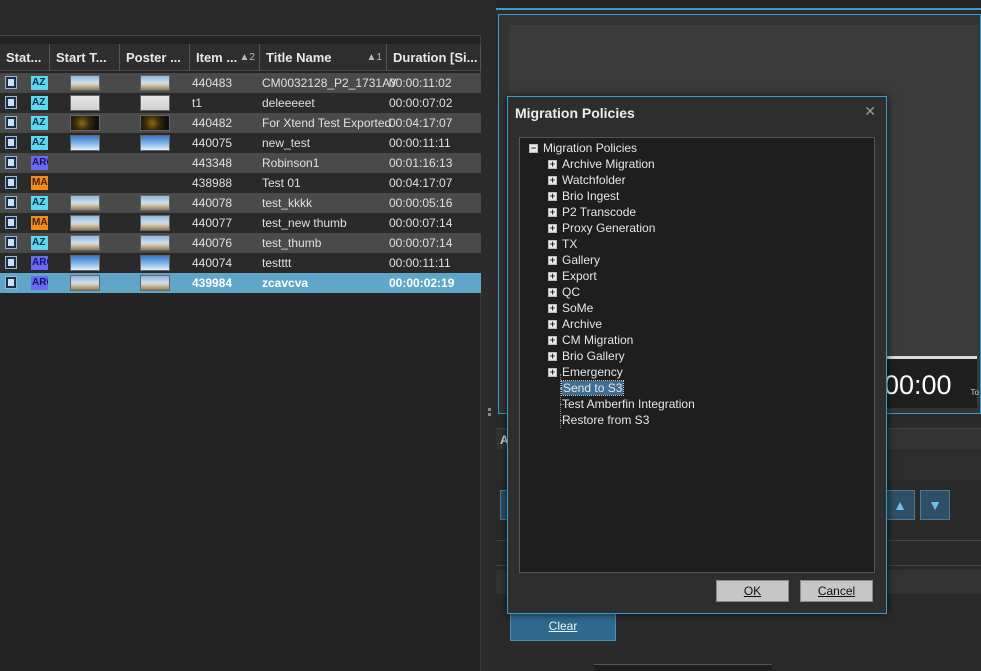 This screenshot has width=981, height=671. I want to click on tree-group-node: + QC, so click(564, 292).